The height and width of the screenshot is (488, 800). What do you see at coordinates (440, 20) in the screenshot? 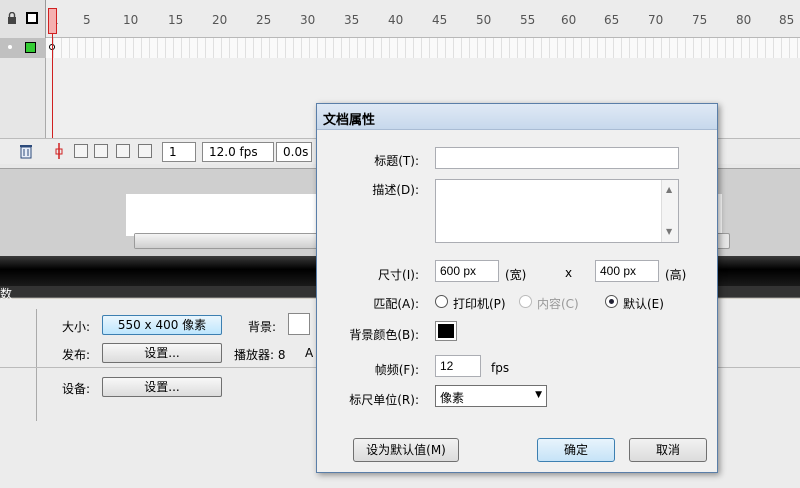
I see `frame-number: 45` at bounding box center [440, 20].